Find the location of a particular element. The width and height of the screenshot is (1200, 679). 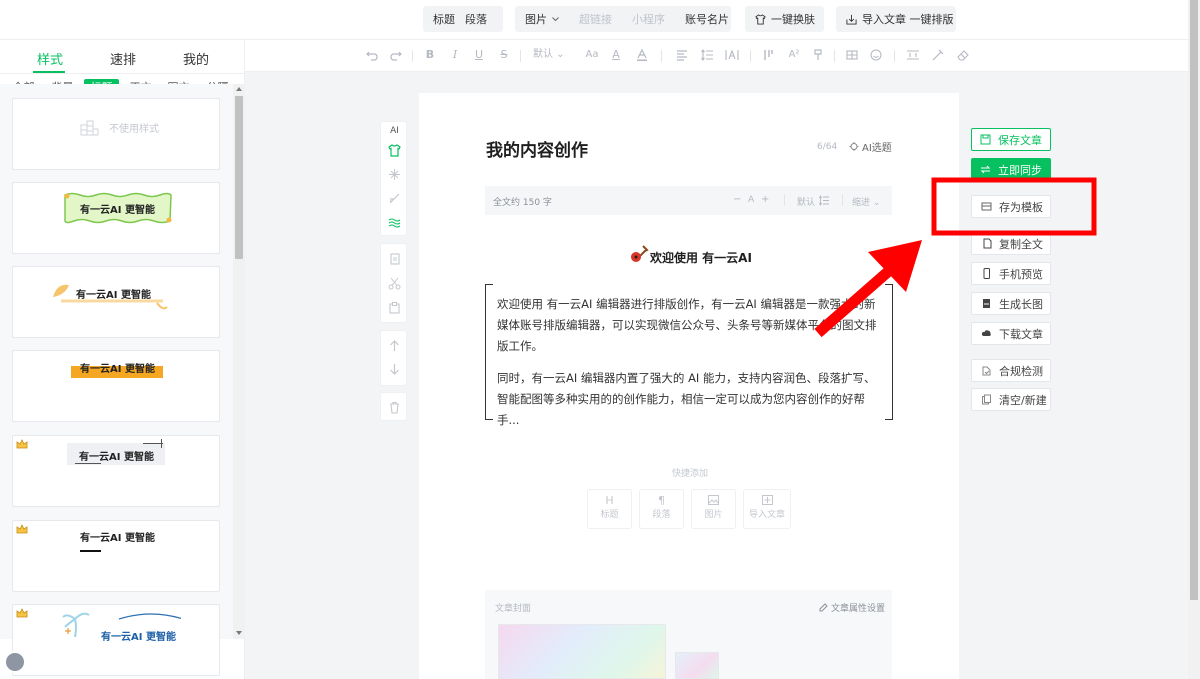

clear-new-button: 清空/新建 is located at coordinates (1011, 399).